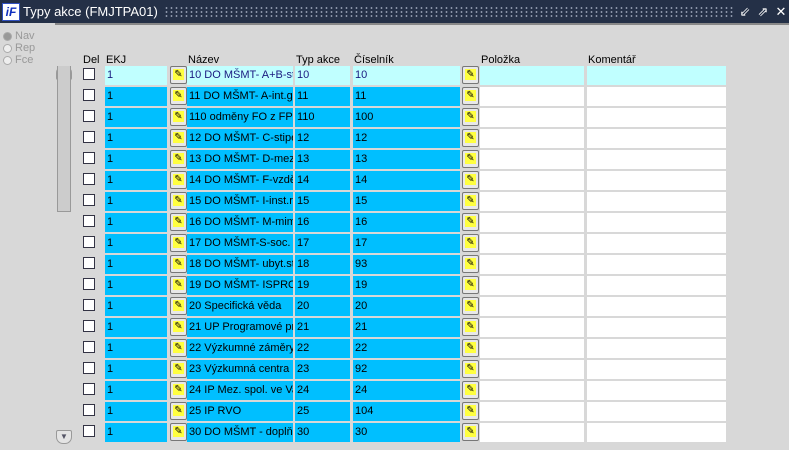 The image size is (789, 450). I want to click on typ-akce-field: 19, so click(322, 285).